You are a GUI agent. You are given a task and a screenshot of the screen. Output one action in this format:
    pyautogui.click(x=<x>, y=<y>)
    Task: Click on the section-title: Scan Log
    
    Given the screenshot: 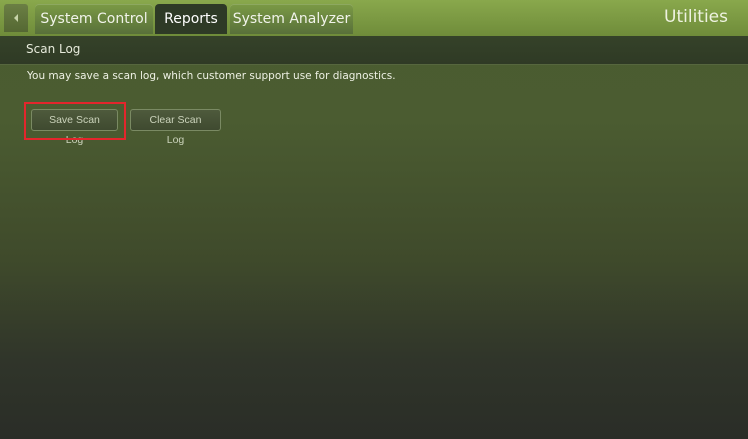 What is the action you would take?
    pyautogui.click(x=53, y=49)
    